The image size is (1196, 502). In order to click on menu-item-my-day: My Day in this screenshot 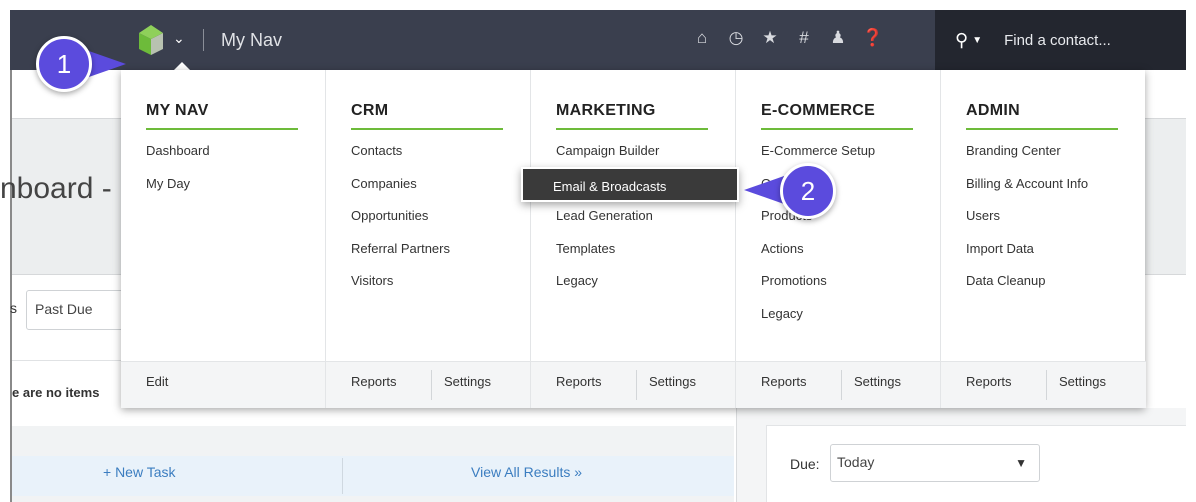, I will do `click(178, 192)`.